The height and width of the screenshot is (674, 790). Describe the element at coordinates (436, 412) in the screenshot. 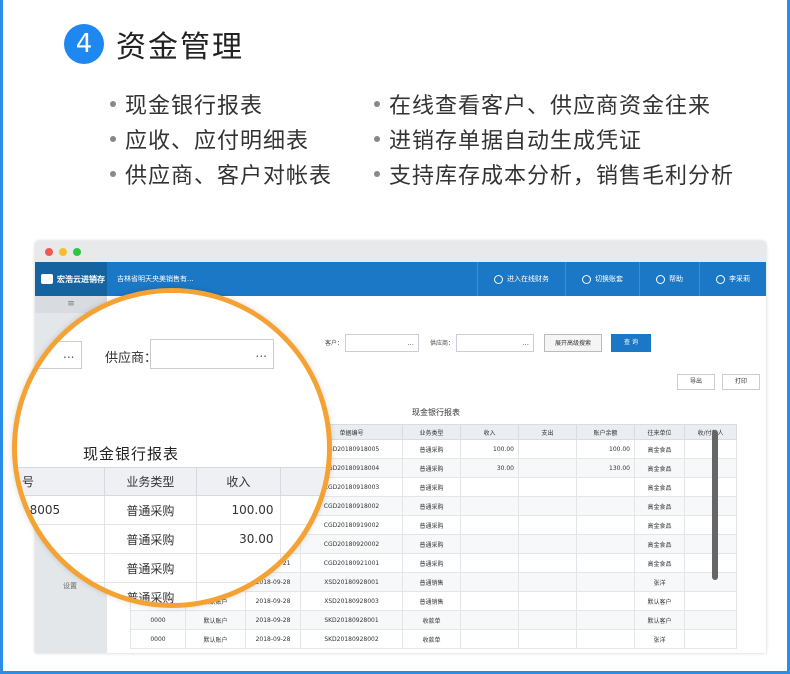

I see `report-title: 现金银行报表` at that location.